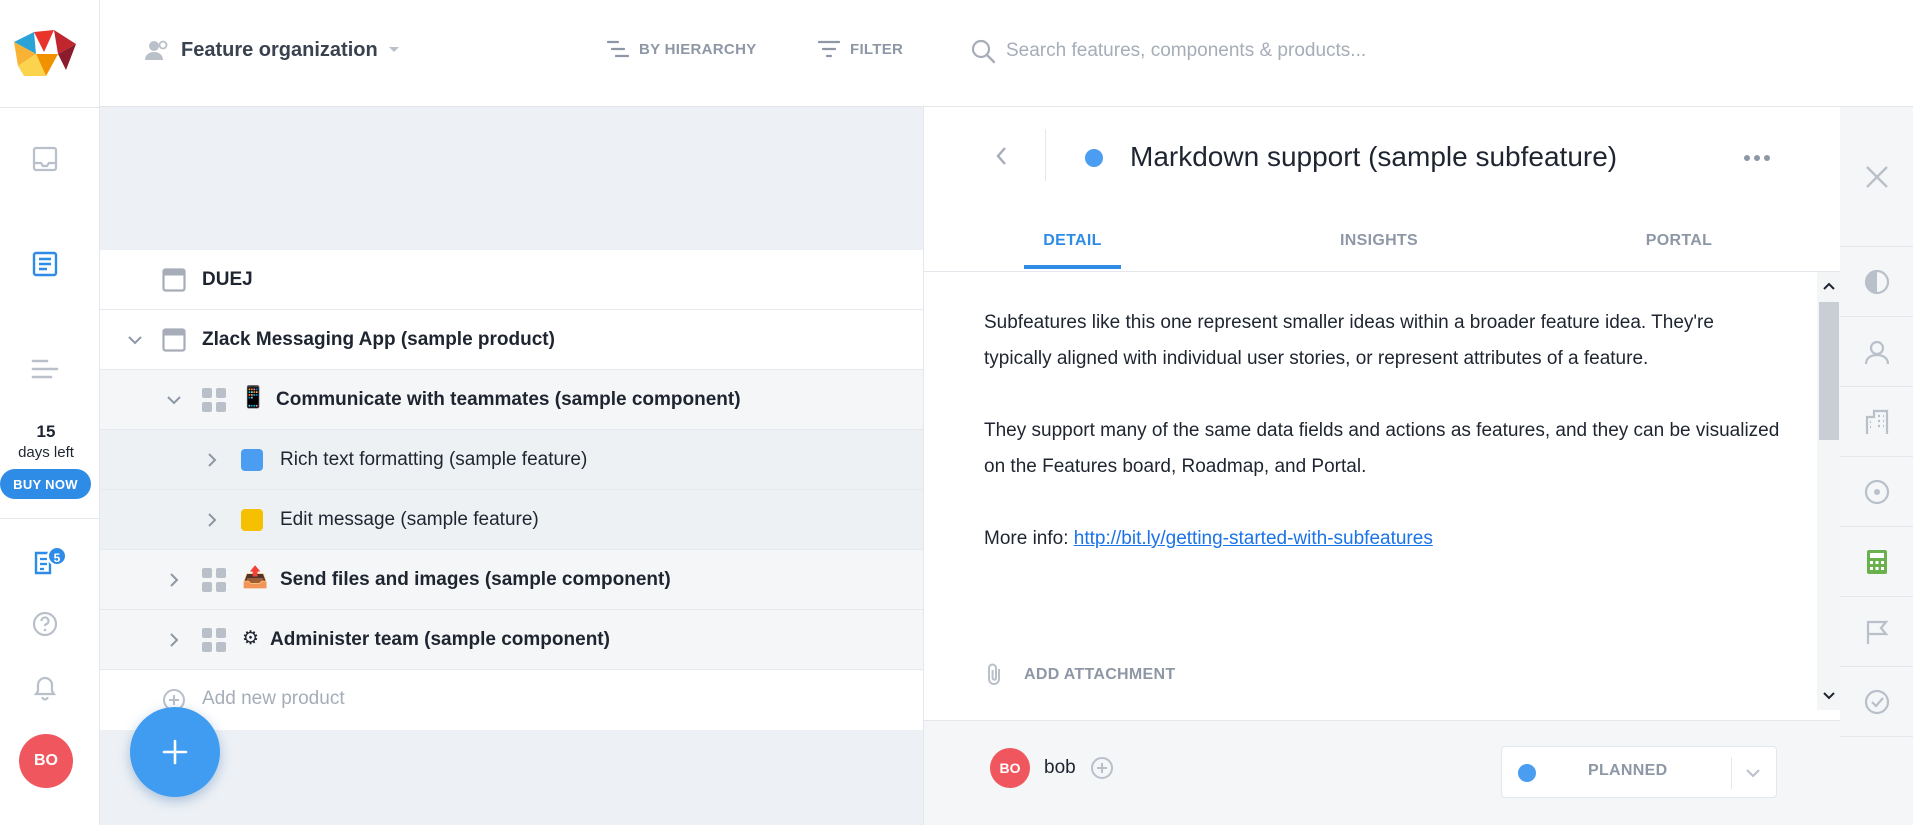  Describe the element at coordinates (1045, 155) in the screenshot. I see `header-divider` at that location.